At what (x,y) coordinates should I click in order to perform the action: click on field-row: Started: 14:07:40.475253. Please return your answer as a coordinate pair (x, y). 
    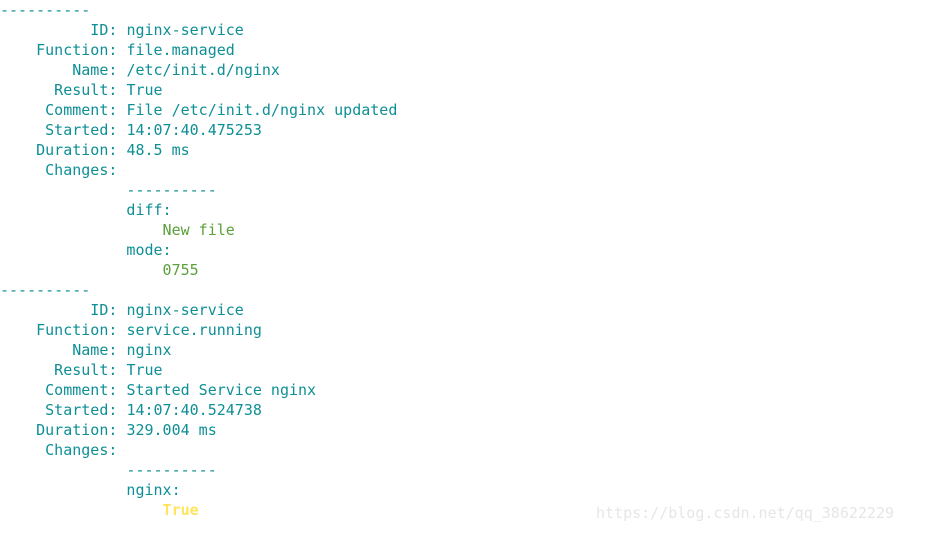
    Looking at the image, I should click on (198, 130).